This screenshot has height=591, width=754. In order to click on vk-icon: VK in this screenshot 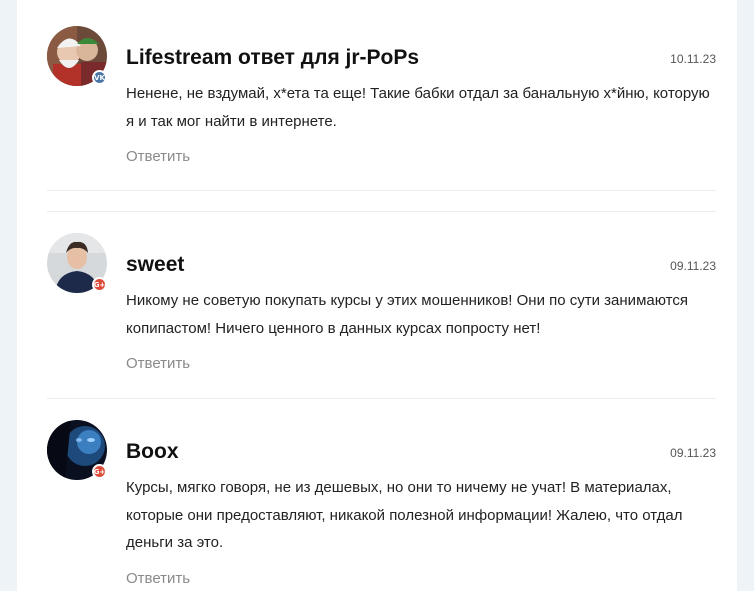, I will do `click(99, 77)`.